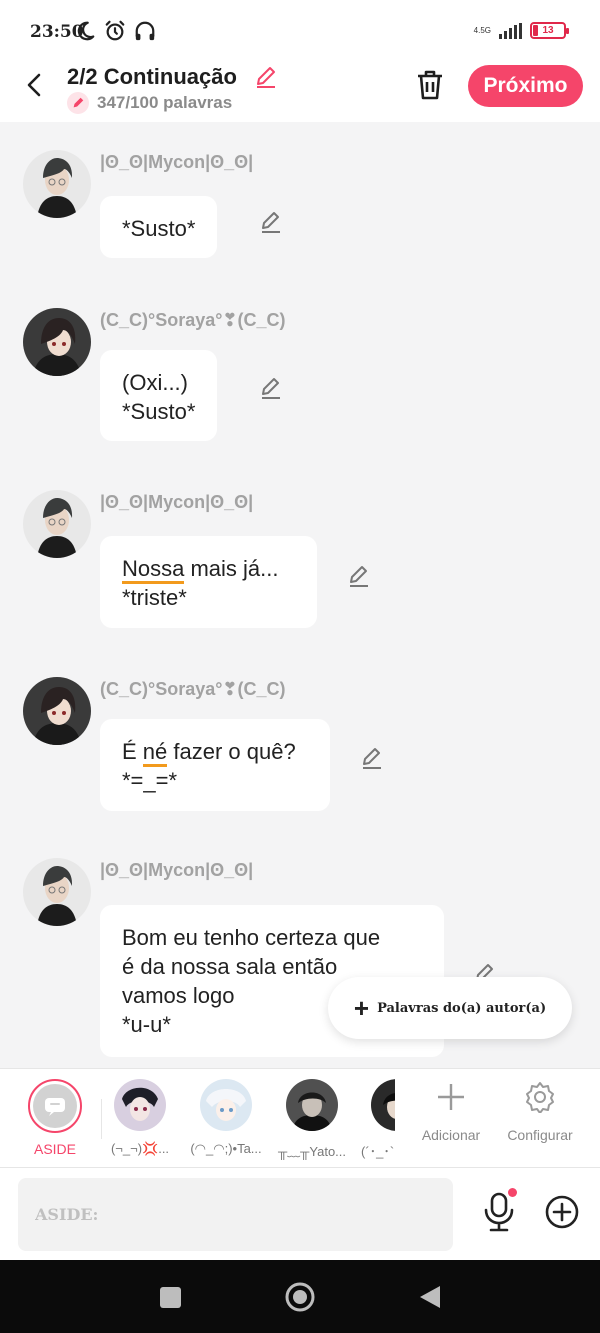 The width and height of the screenshot is (600, 1333). I want to click on message-icon, so click(55, 1107).